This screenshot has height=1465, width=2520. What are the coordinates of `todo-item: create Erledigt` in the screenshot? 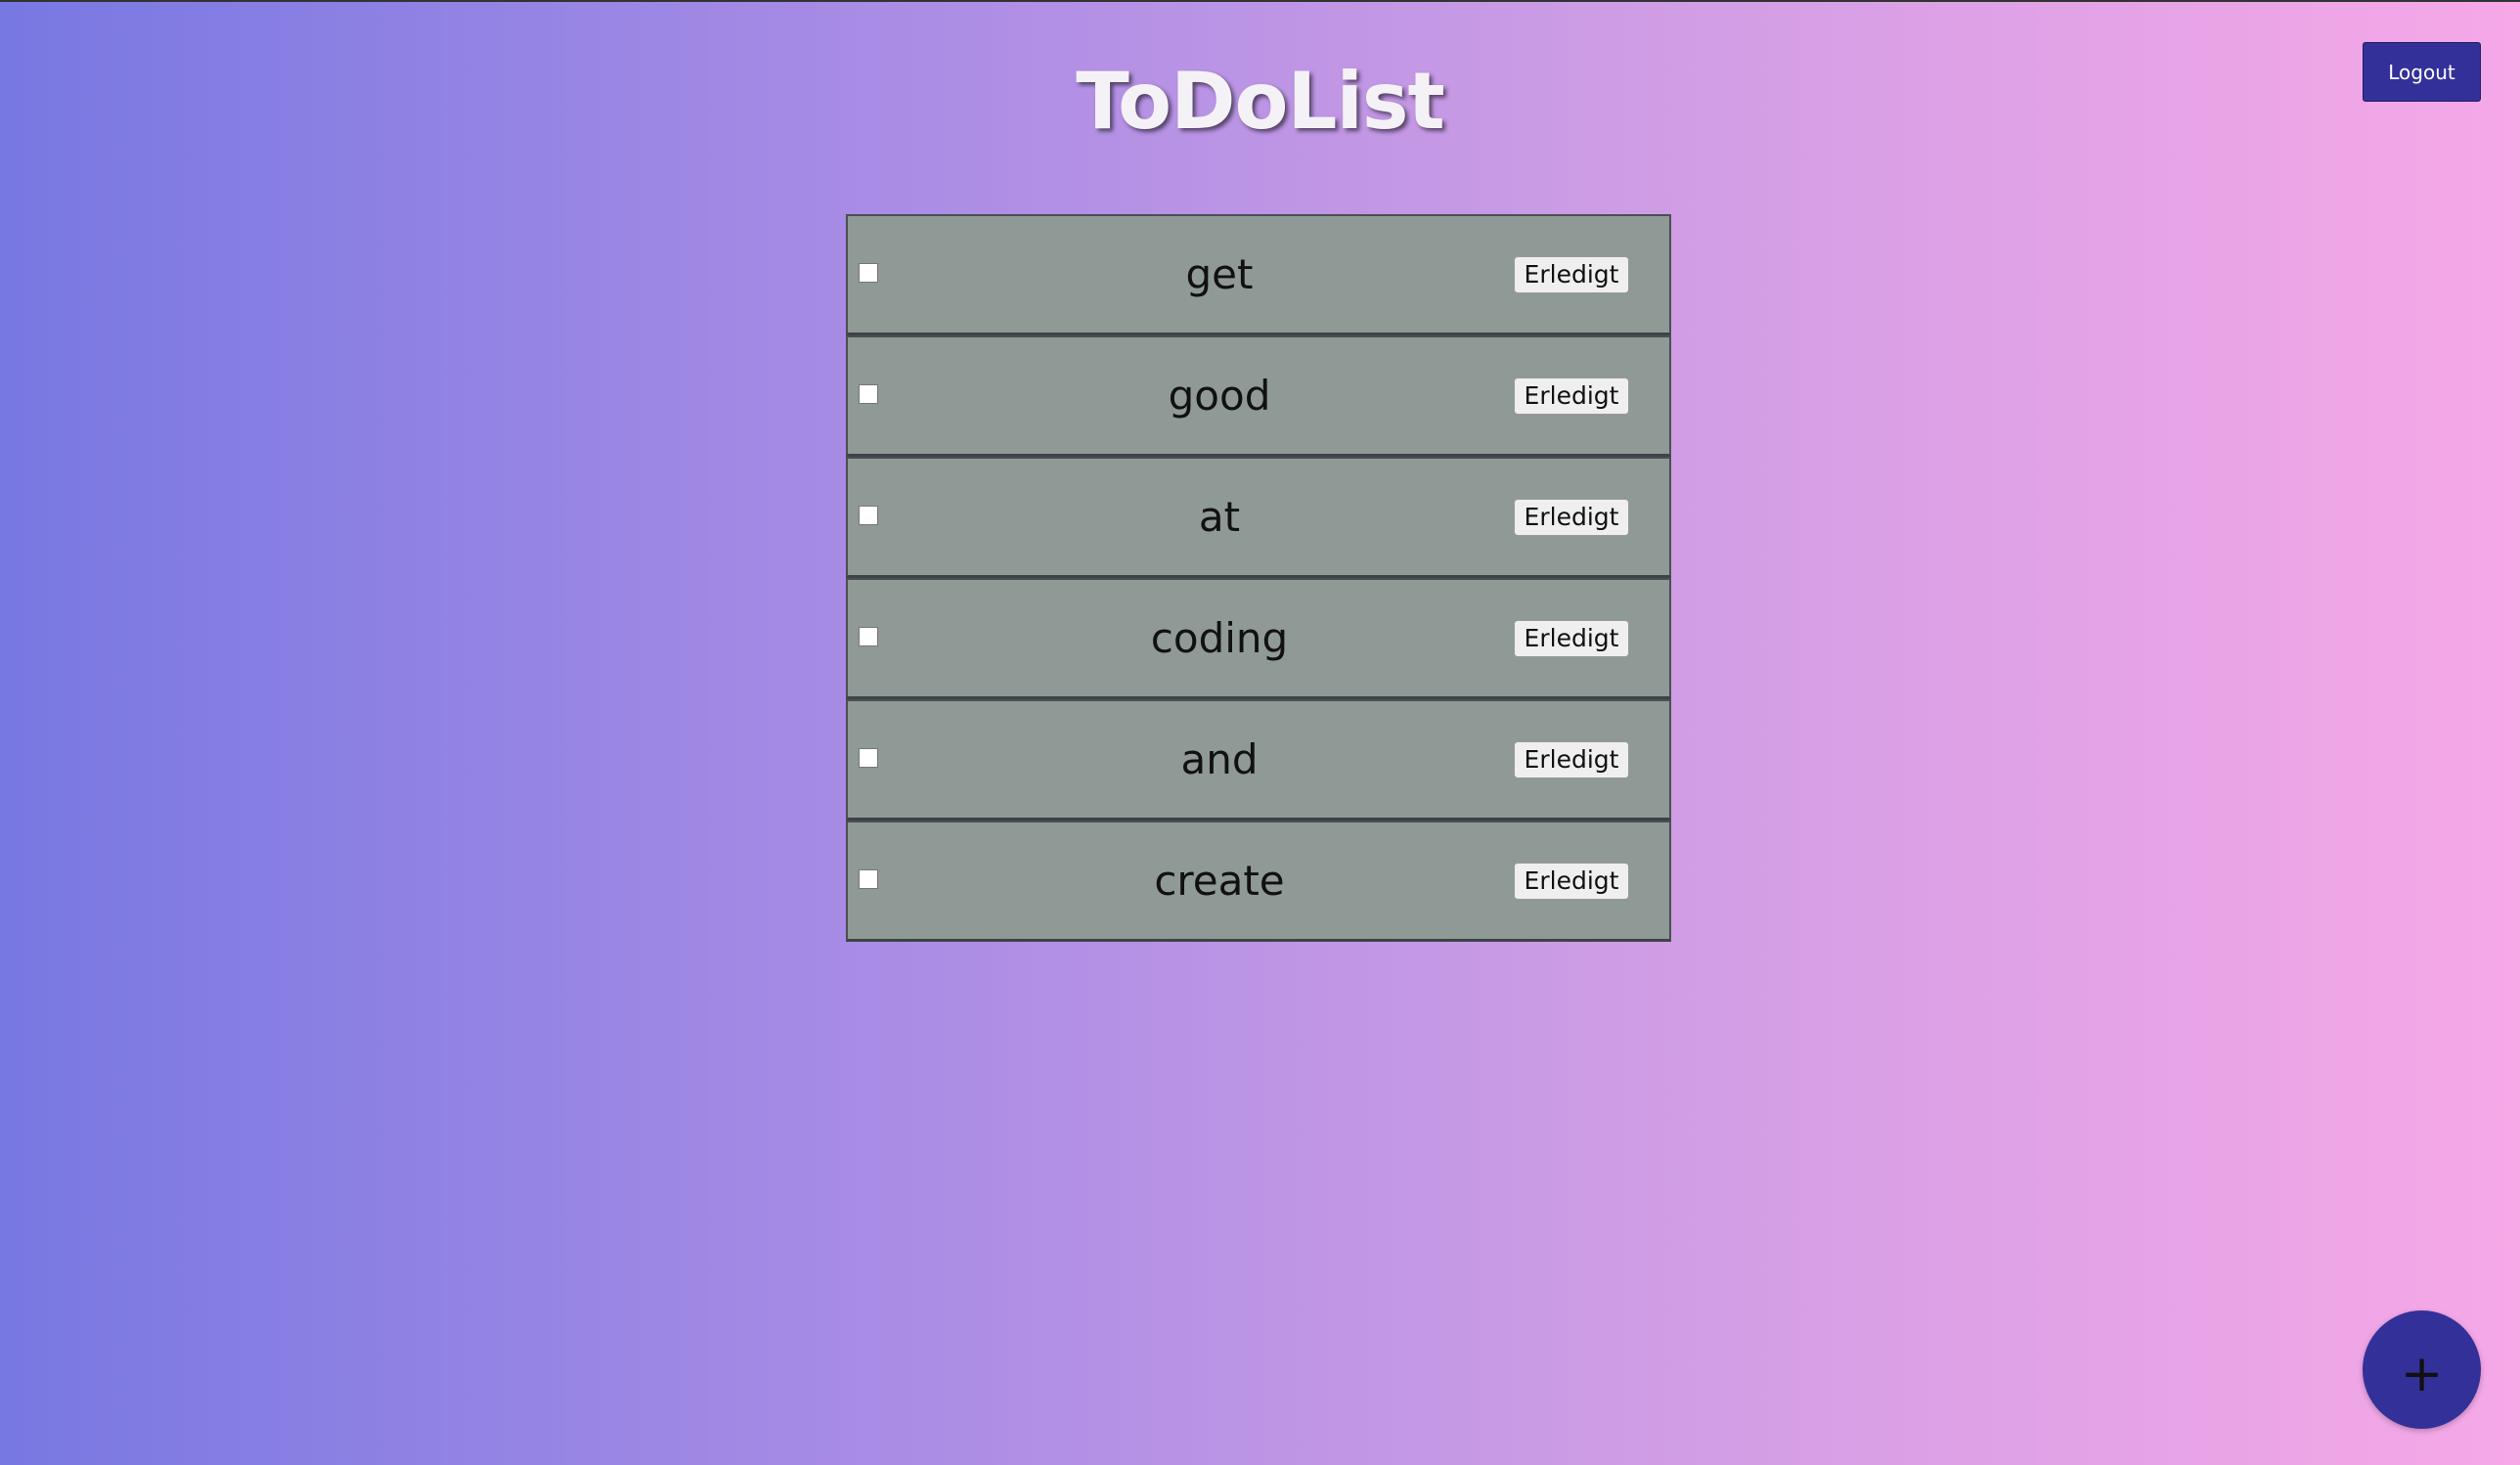 It's located at (1258, 881).